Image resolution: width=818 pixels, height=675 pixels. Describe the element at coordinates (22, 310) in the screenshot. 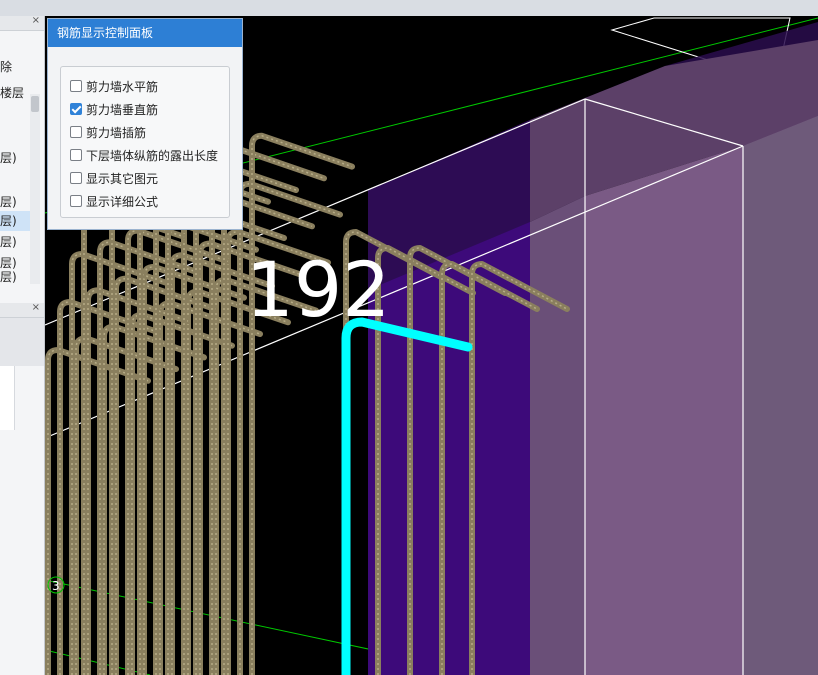

I see `left-pane-header-bottom: ×` at that location.